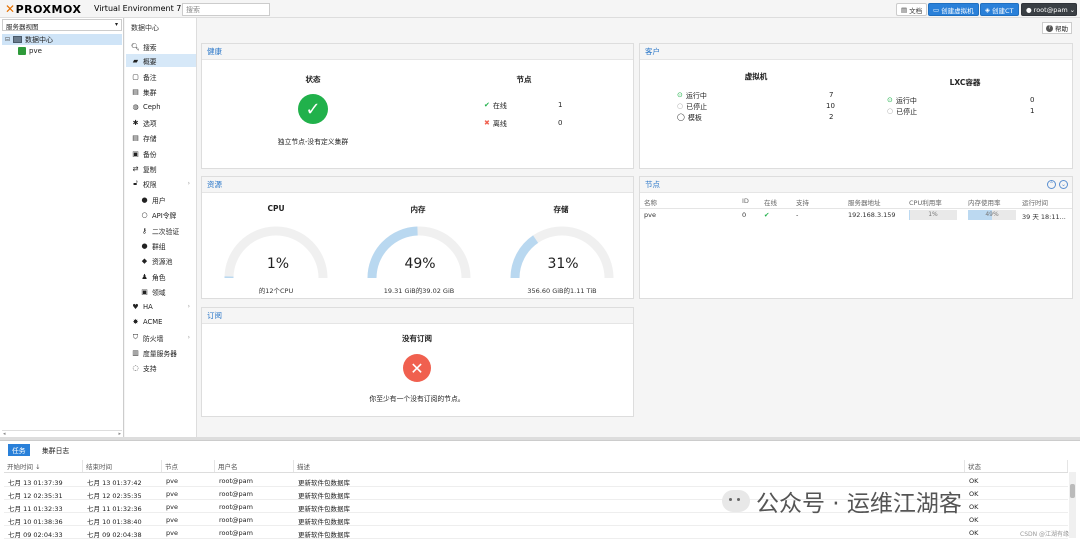  I want to click on storage-gauge-value: 31%, so click(563, 264).